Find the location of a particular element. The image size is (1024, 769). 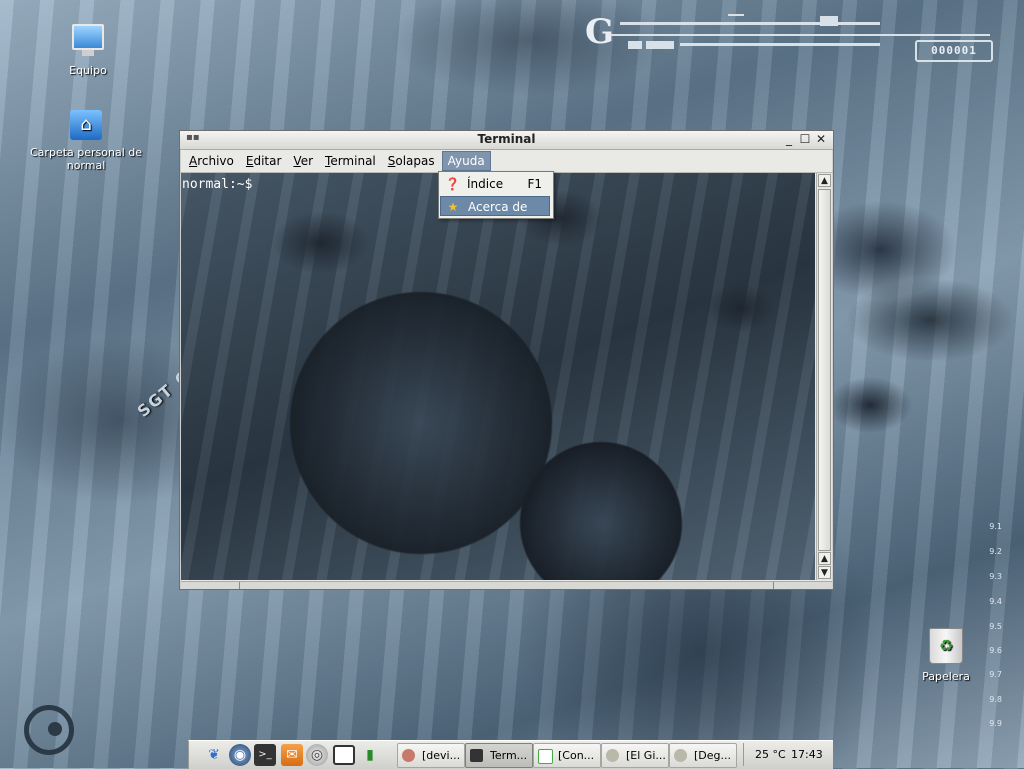

home-folder-icon: ⌂ is located at coordinates (86, 125).